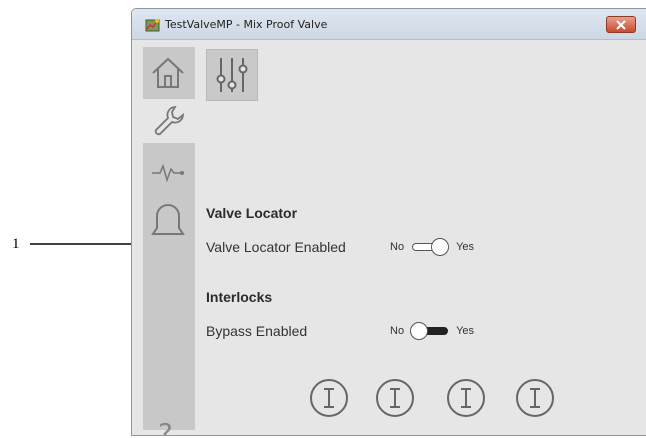 This screenshot has width=646, height=438. Describe the element at coordinates (397, 331) in the screenshot. I see `bypass-no-label: No` at that location.